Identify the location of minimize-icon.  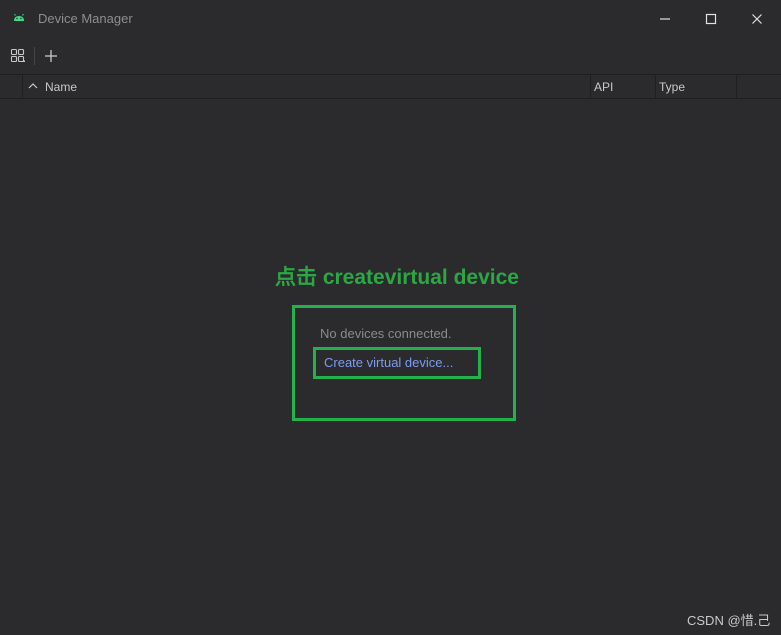
(665, 19).